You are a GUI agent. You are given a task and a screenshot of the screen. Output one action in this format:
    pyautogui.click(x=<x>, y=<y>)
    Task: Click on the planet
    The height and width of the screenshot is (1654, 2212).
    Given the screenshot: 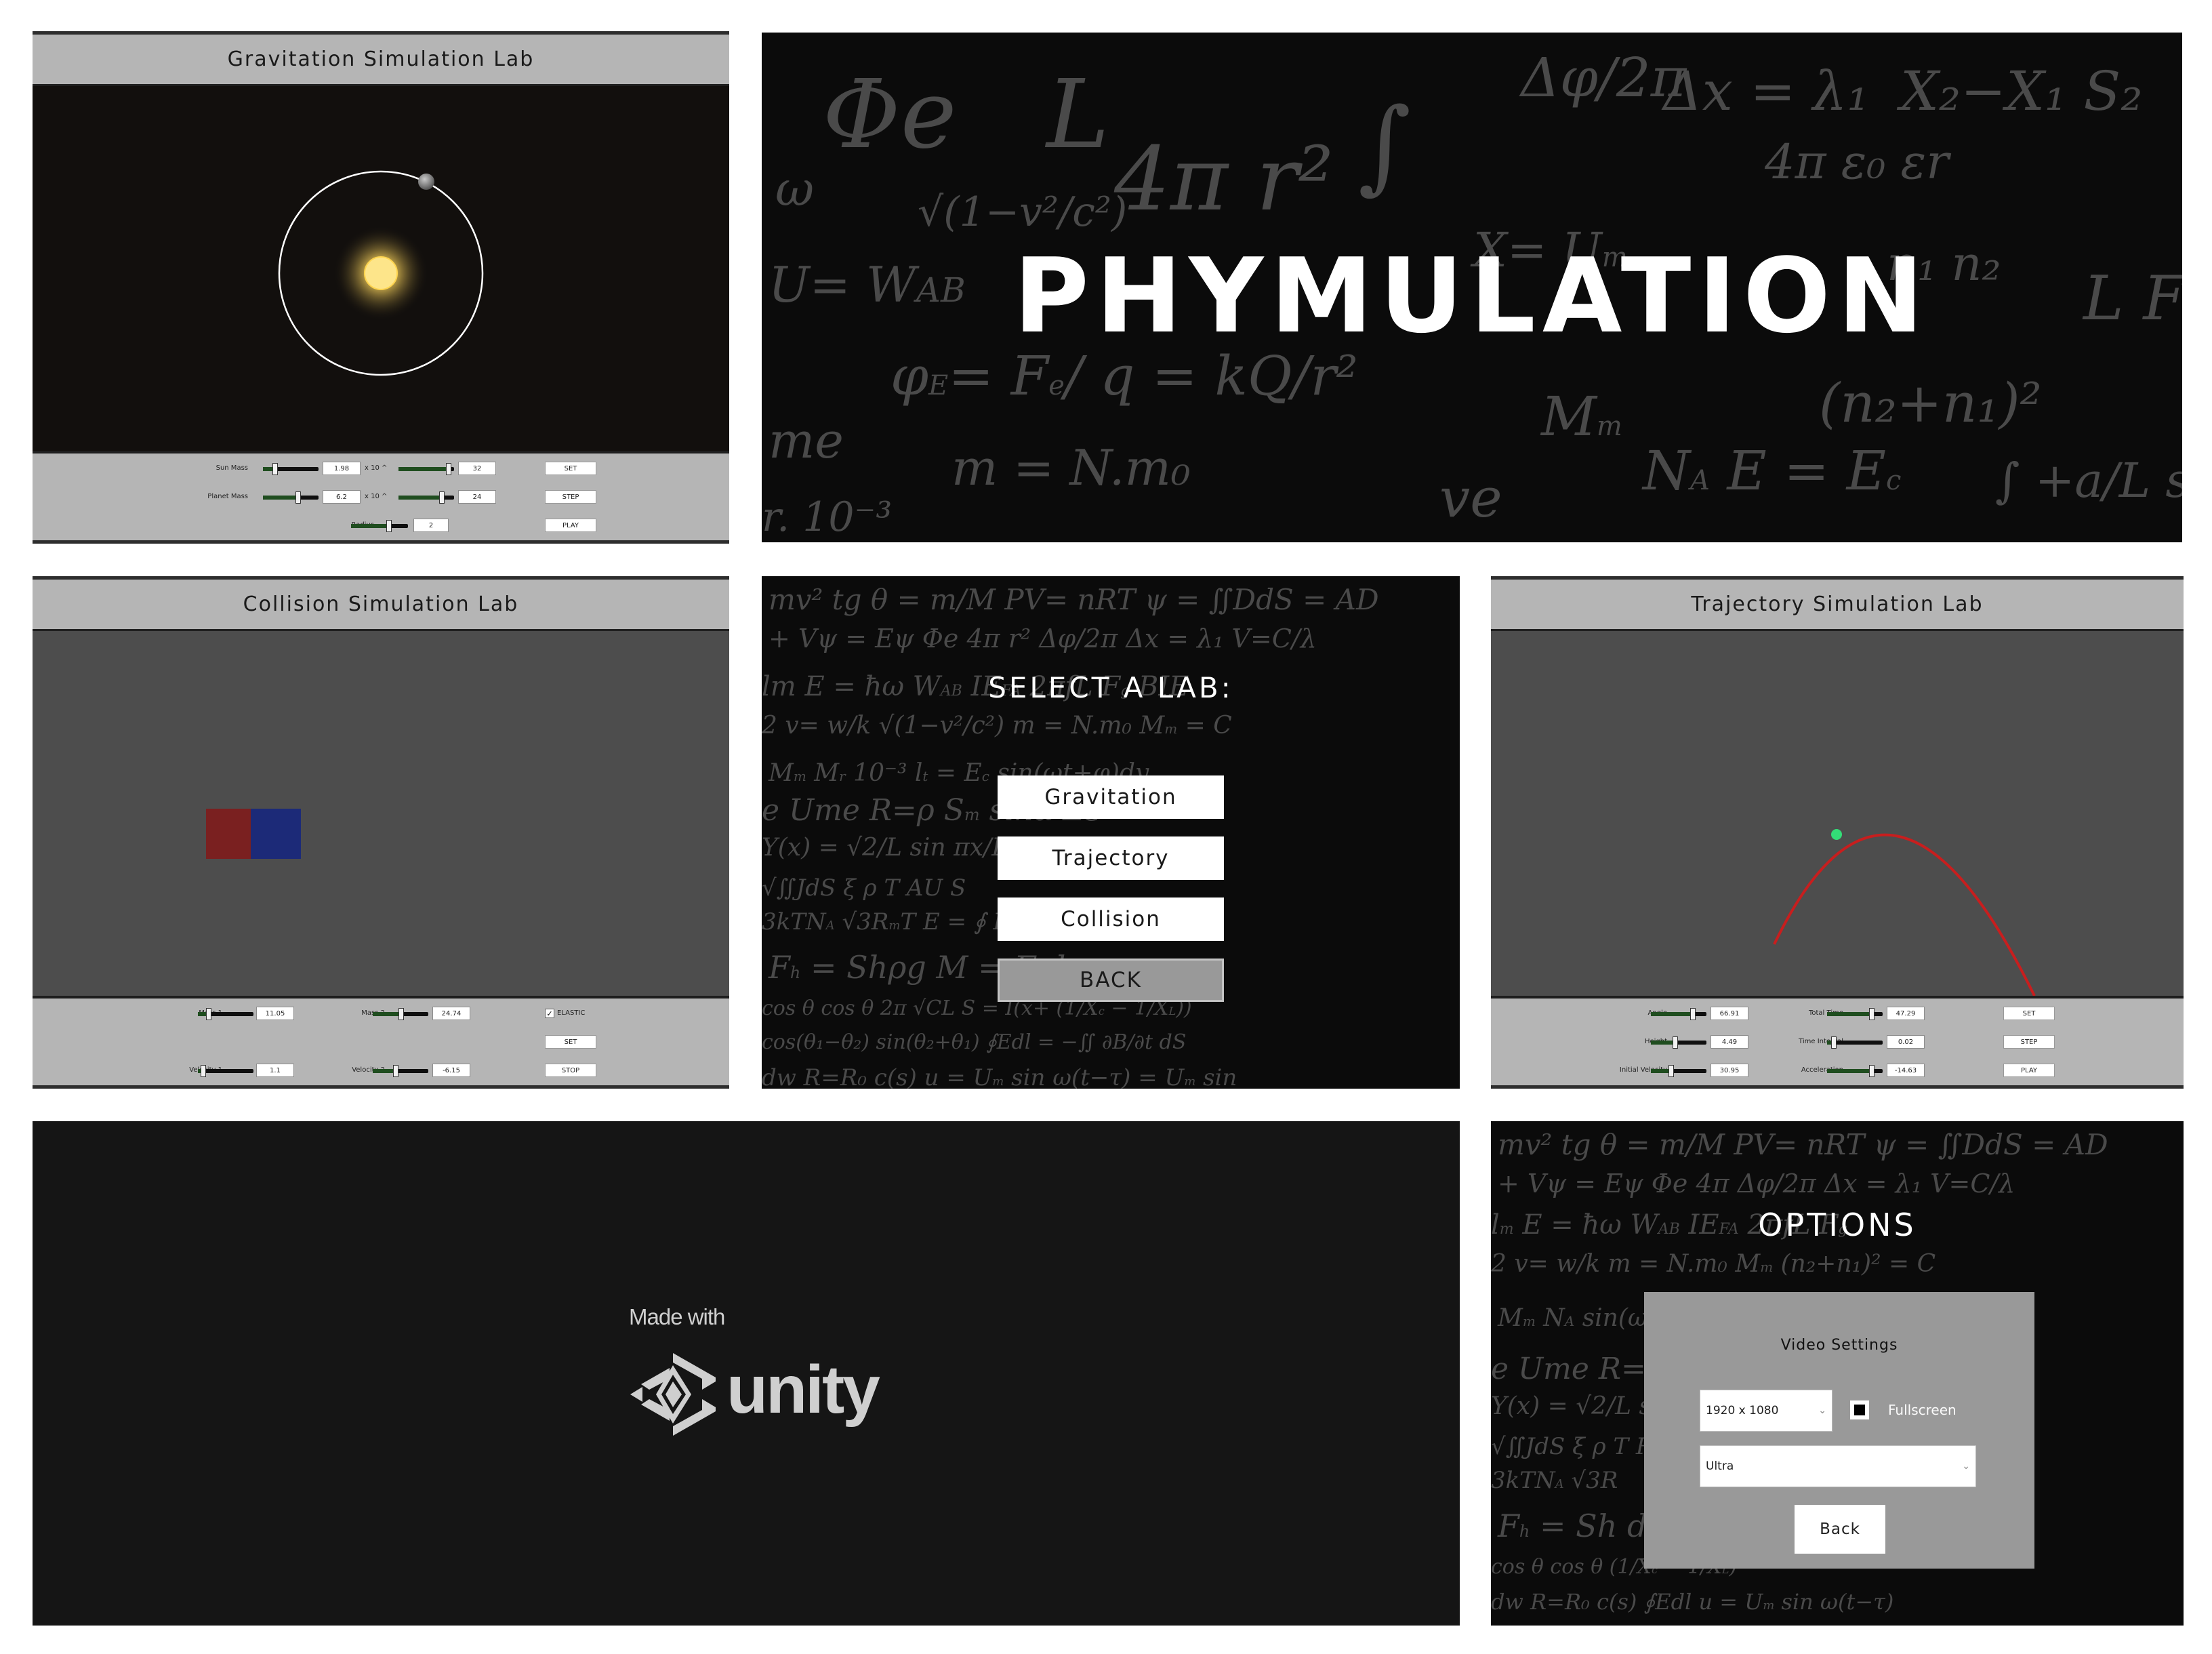 What is the action you would take?
    pyautogui.click(x=426, y=182)
    